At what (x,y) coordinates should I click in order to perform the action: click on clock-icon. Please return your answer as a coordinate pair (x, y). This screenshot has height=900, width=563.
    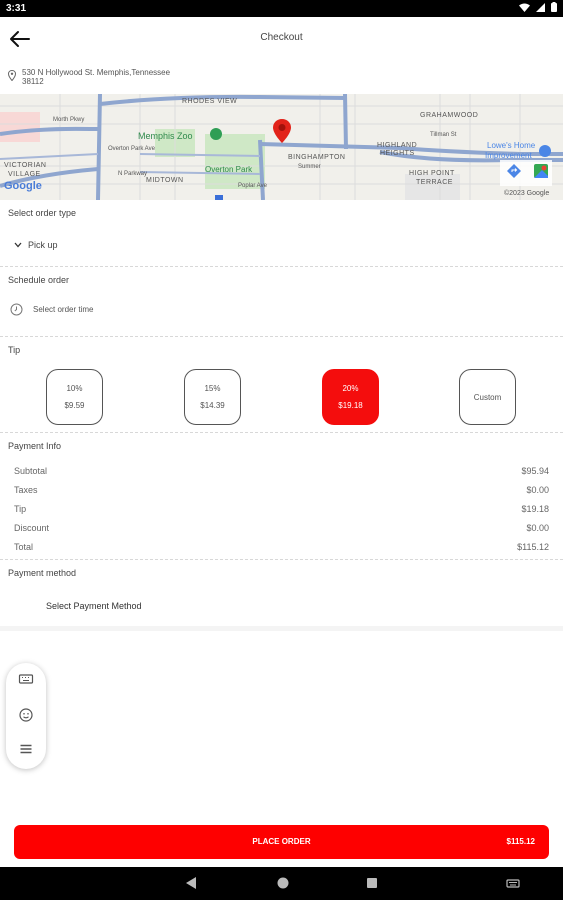
    Looking at the image, I should click on (16, 309).